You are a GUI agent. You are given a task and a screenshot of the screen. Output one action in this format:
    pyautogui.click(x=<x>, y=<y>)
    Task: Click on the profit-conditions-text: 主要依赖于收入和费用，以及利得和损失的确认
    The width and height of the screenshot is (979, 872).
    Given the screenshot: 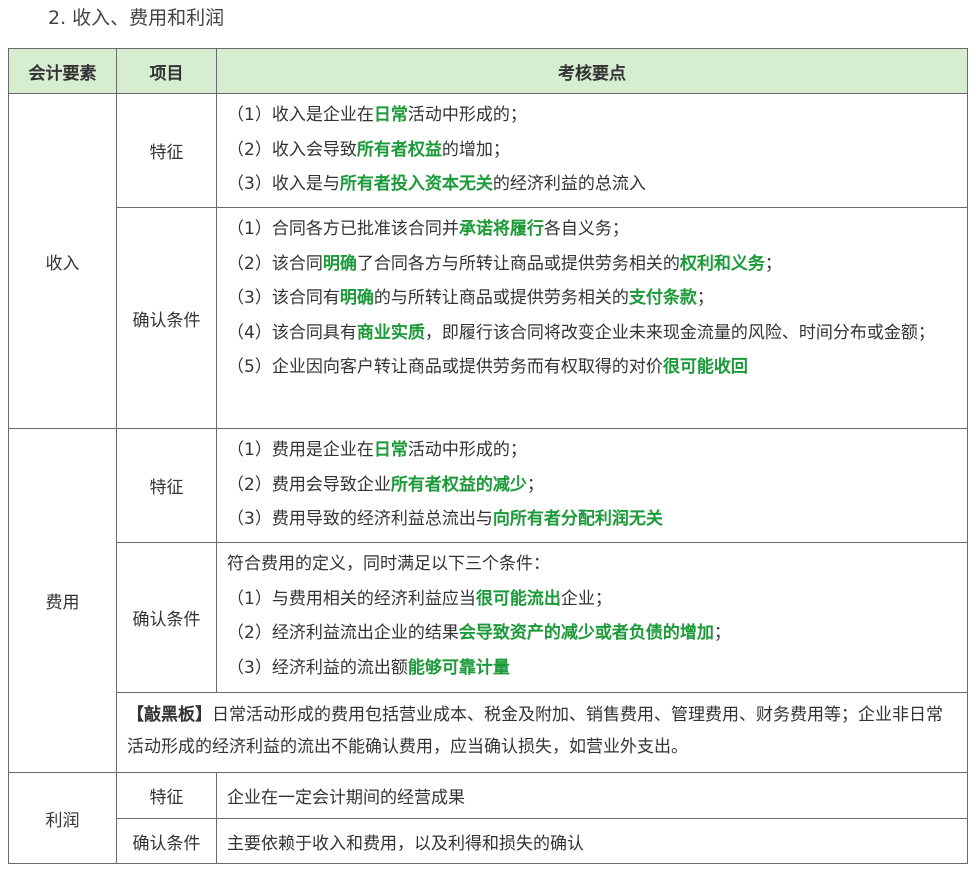 What is the action you would take?
    pyautogui.click(x=592, y=841)
    